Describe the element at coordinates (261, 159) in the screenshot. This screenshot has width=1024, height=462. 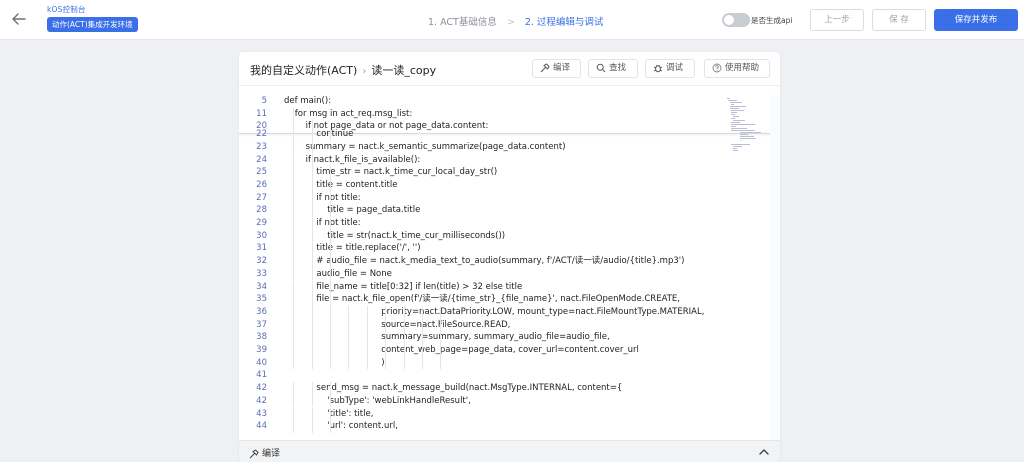
I see `line-number: 24` at that location.